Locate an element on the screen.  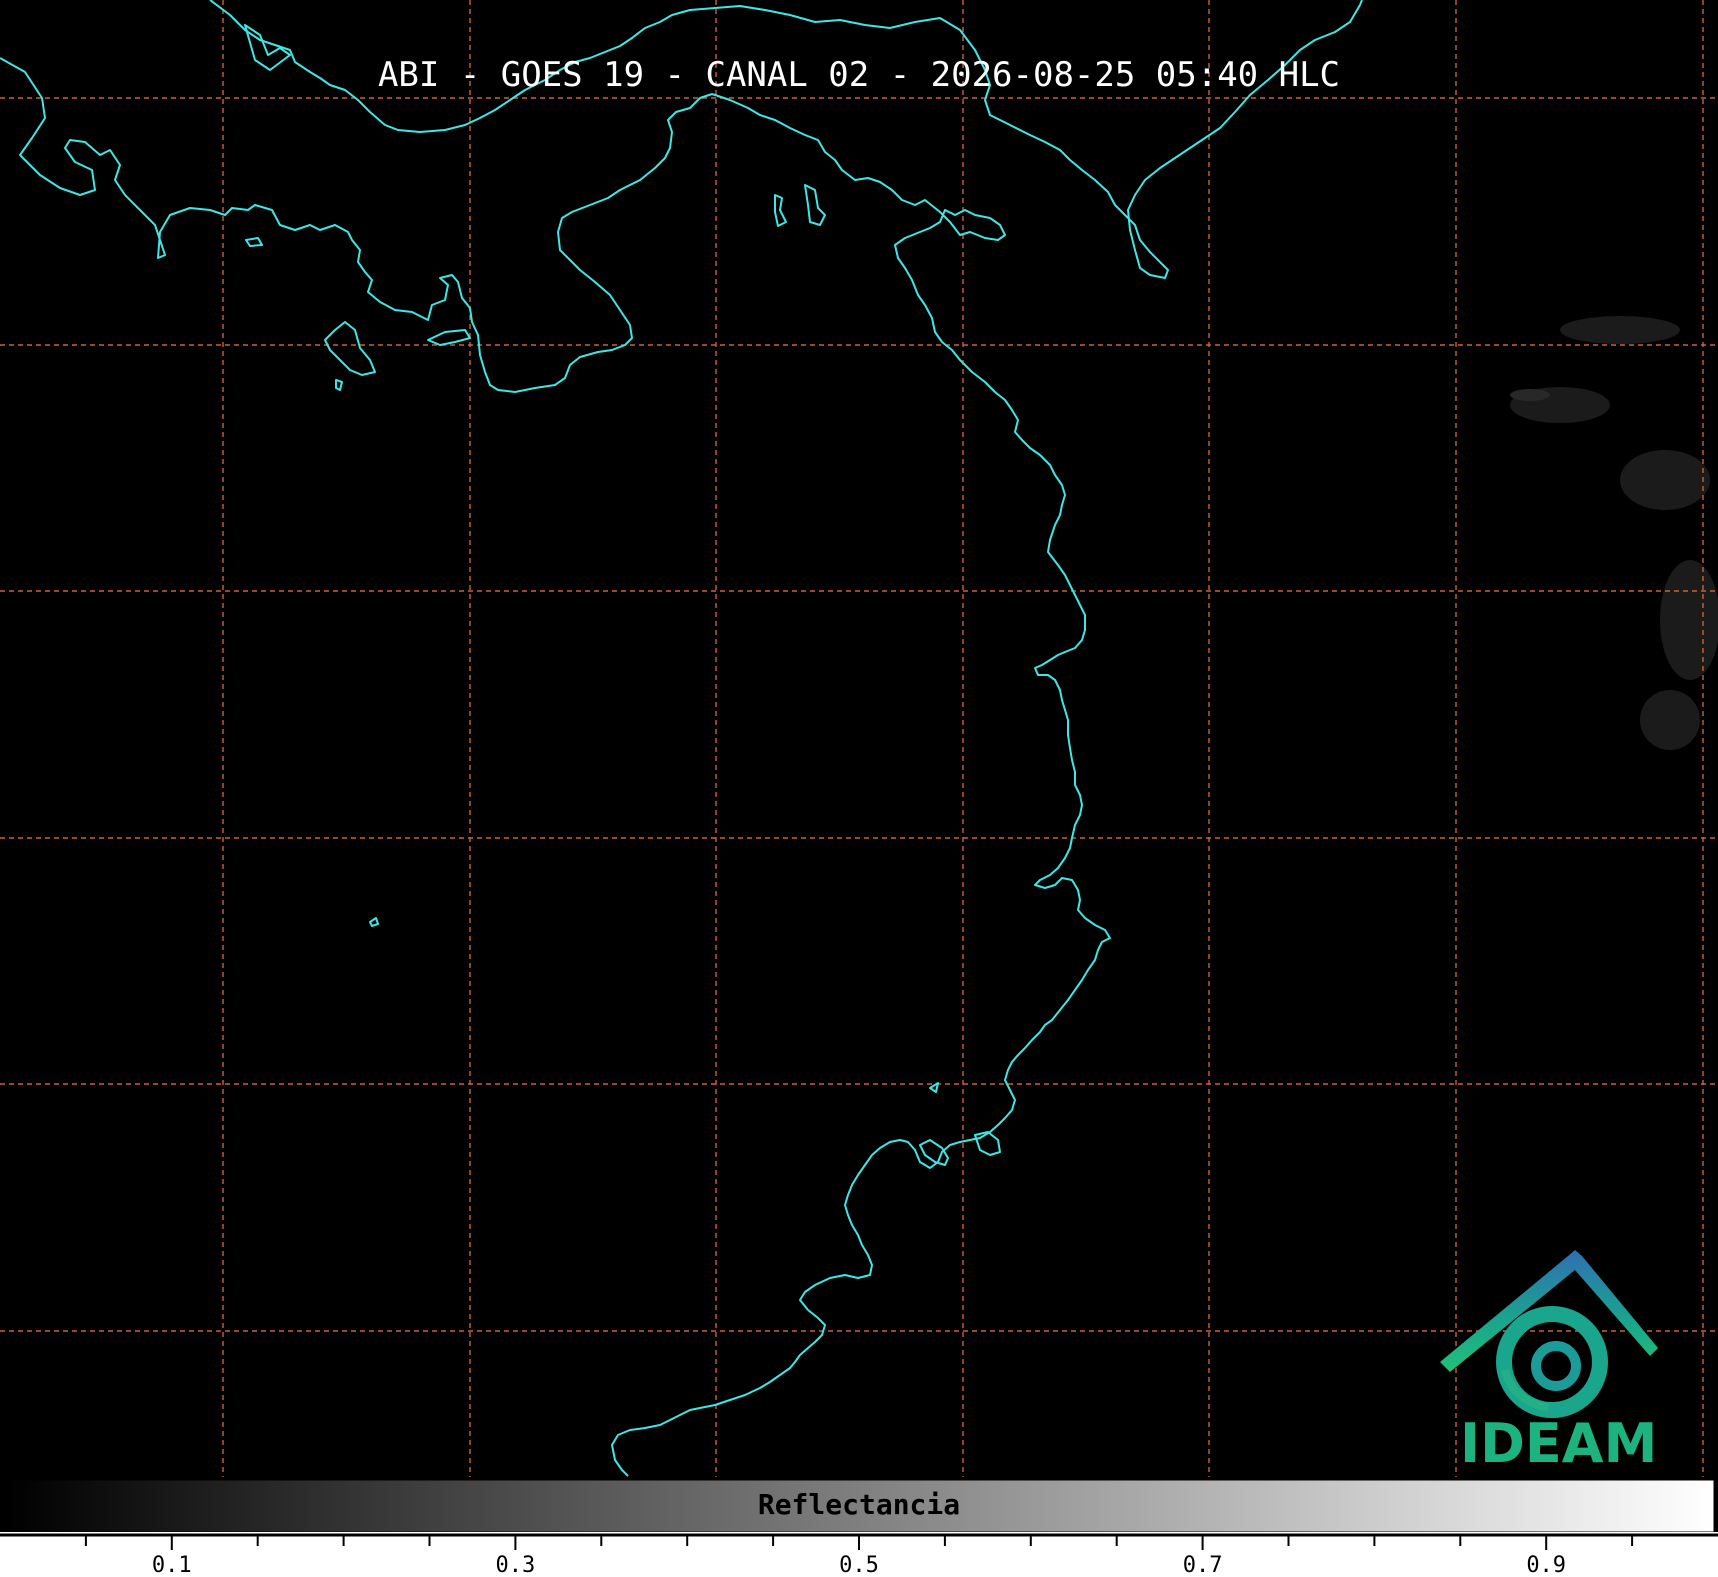
colorbar-tick-label: 0.3 is located at coordinates (516, 1565).